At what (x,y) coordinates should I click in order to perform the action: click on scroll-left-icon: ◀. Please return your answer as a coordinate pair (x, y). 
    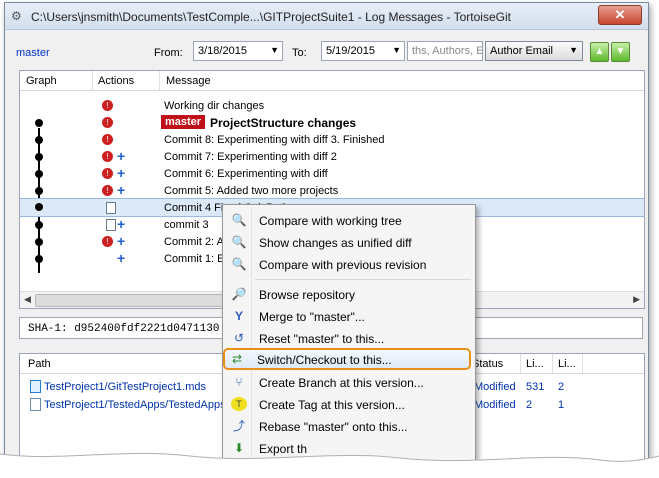
    Looking at the image, I should click on (27, 299).